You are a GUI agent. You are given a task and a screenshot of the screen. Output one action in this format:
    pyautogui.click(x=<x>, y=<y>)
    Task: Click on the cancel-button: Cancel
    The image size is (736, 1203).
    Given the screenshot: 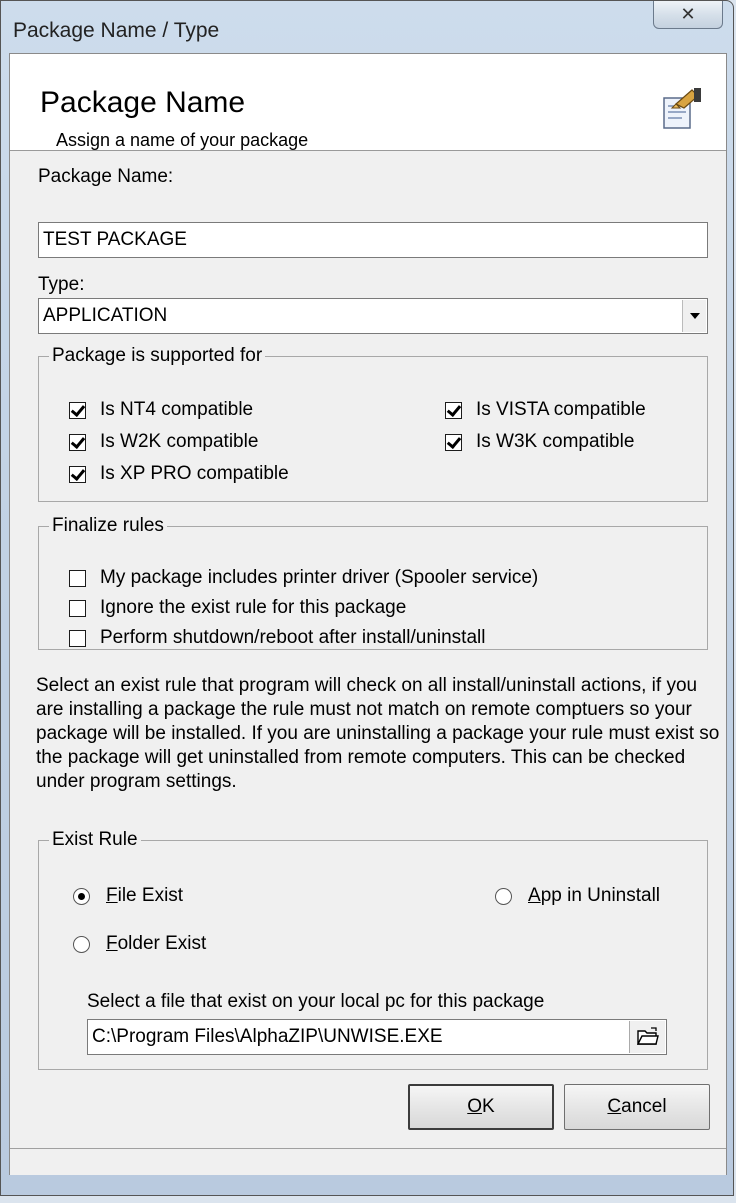 What is the action you would take?
    pyautogui.click(x=637, y=1107)
    